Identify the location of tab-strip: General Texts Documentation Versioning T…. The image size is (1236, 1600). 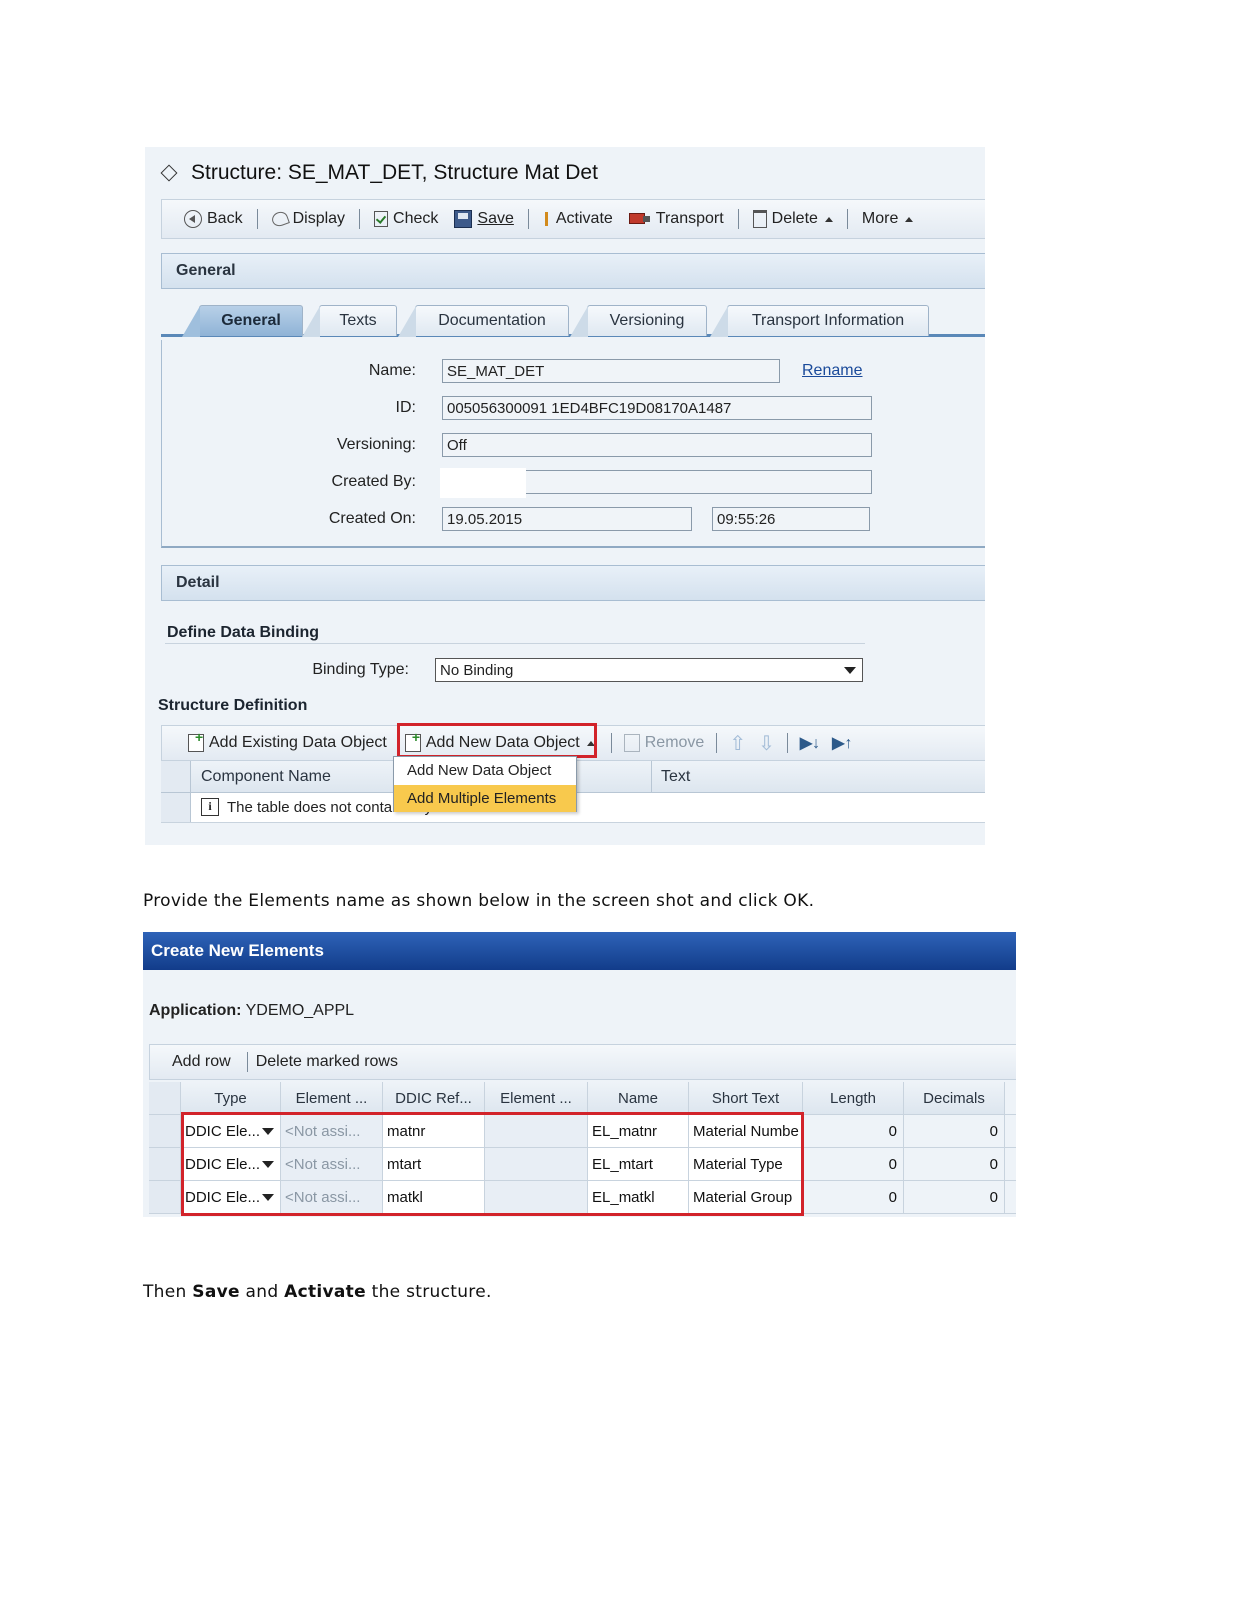
(573, 321).